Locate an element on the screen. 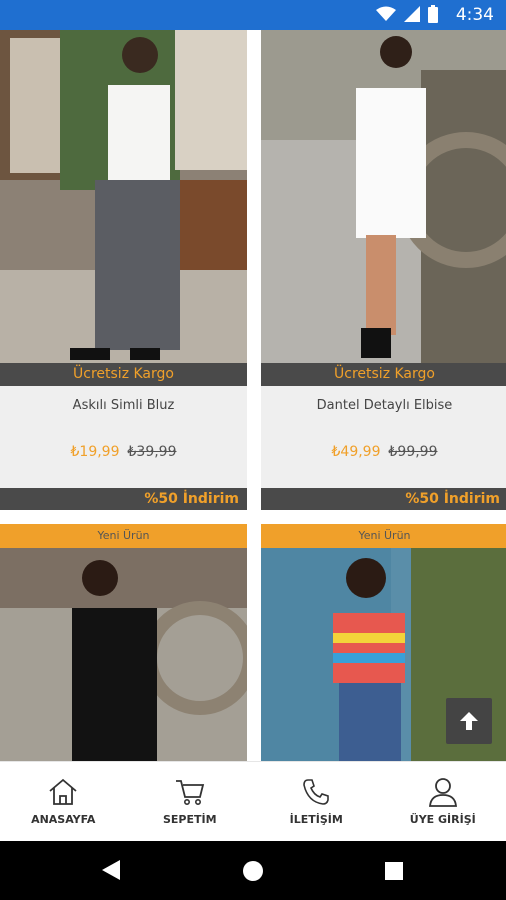  nav-contact: İLETİŞİM is located at coordinates (316, 801).